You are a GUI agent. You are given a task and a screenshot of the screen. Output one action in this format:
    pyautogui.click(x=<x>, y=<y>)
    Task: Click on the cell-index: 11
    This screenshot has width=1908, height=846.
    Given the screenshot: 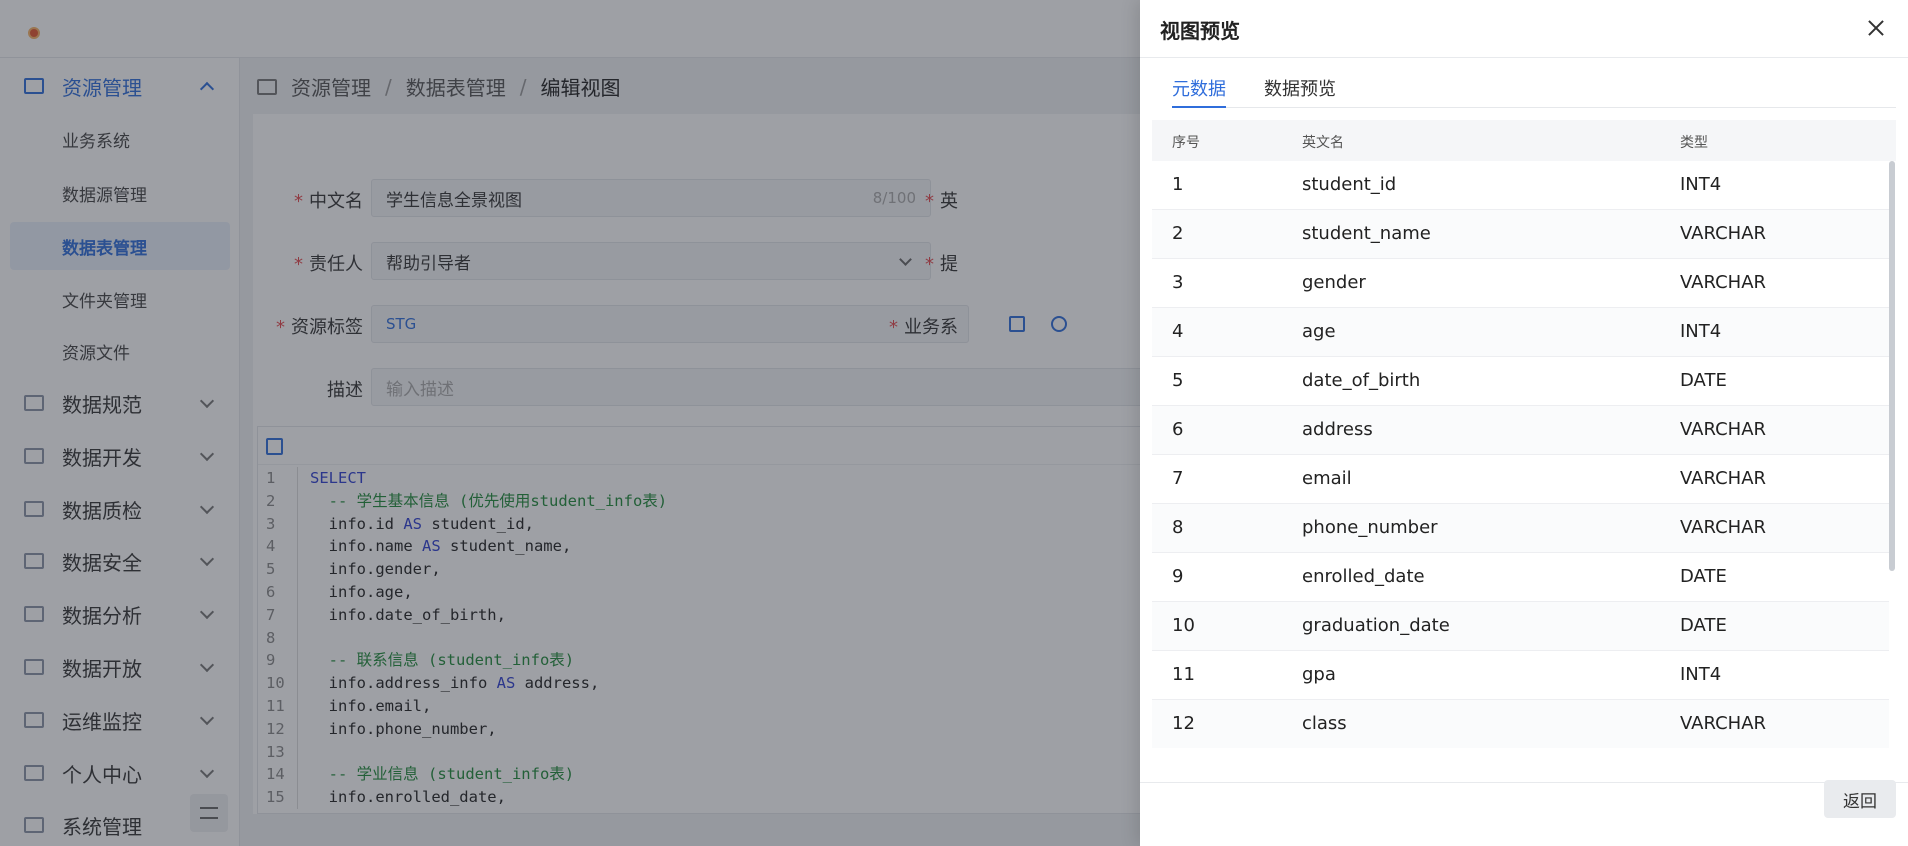 What is the action you would take?
    pyautogui.click(x=1183, y=674)
    